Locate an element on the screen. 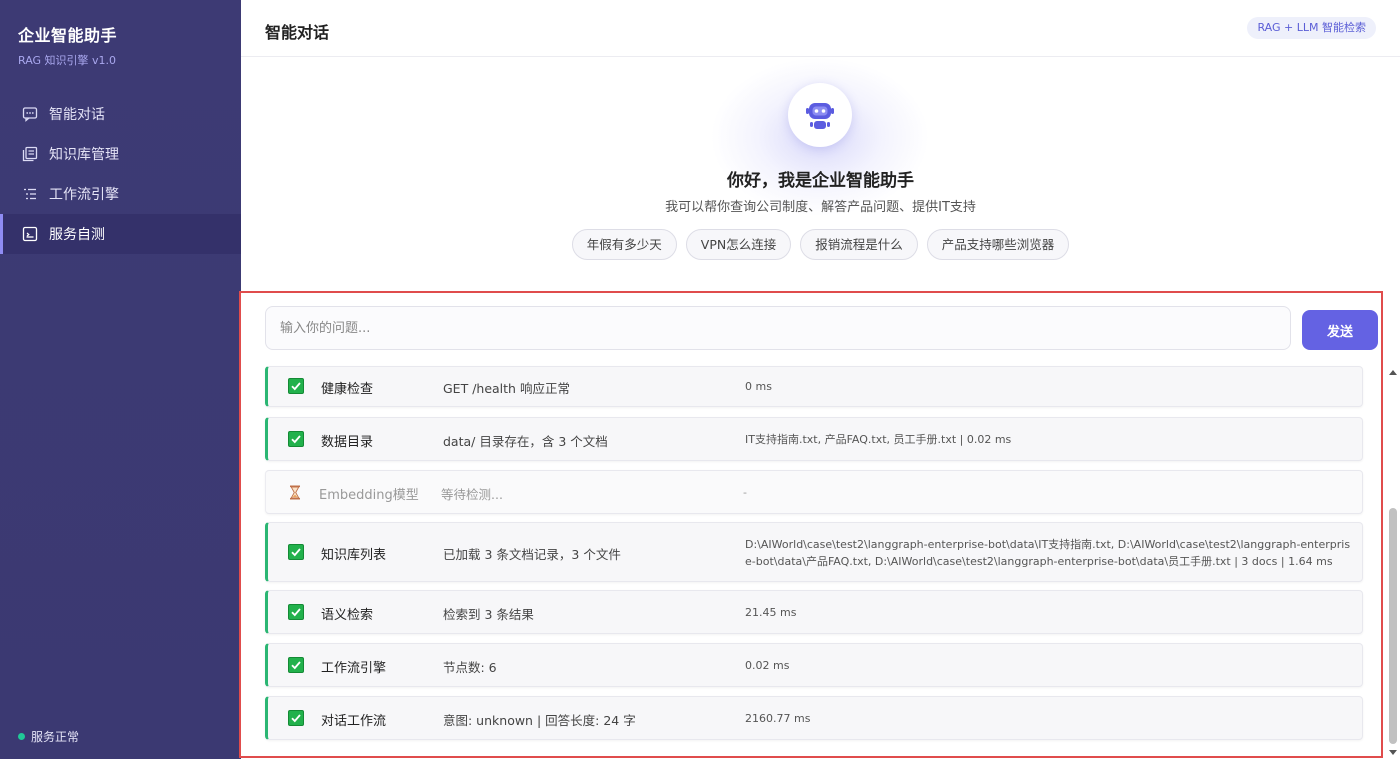 This screenshot has width=1400, height=759. check-description: 检索到 3 条结果 is located at coordinates (488, 614).